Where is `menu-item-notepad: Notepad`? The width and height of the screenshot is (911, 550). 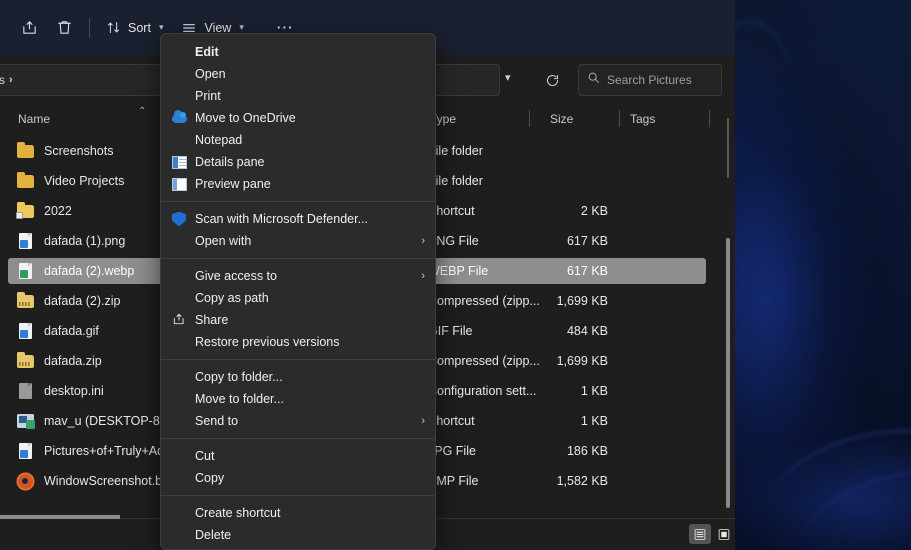
menu-item-notepad: Notepad is located at coordinates (298, 140).